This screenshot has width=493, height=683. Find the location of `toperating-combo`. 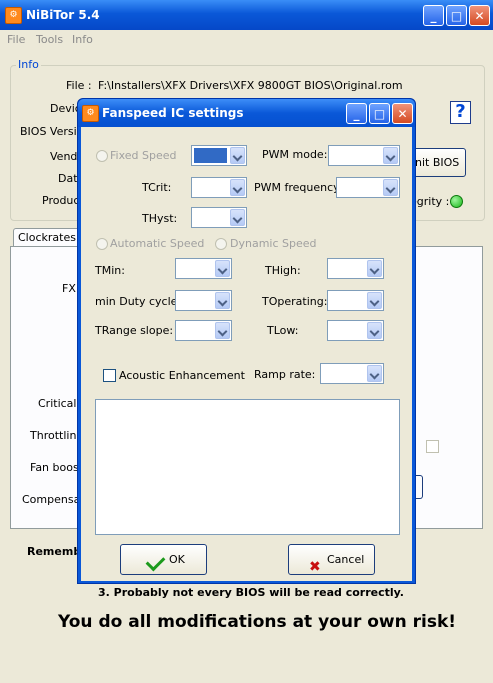

toperating-combo is located at coordinates (355, 300).